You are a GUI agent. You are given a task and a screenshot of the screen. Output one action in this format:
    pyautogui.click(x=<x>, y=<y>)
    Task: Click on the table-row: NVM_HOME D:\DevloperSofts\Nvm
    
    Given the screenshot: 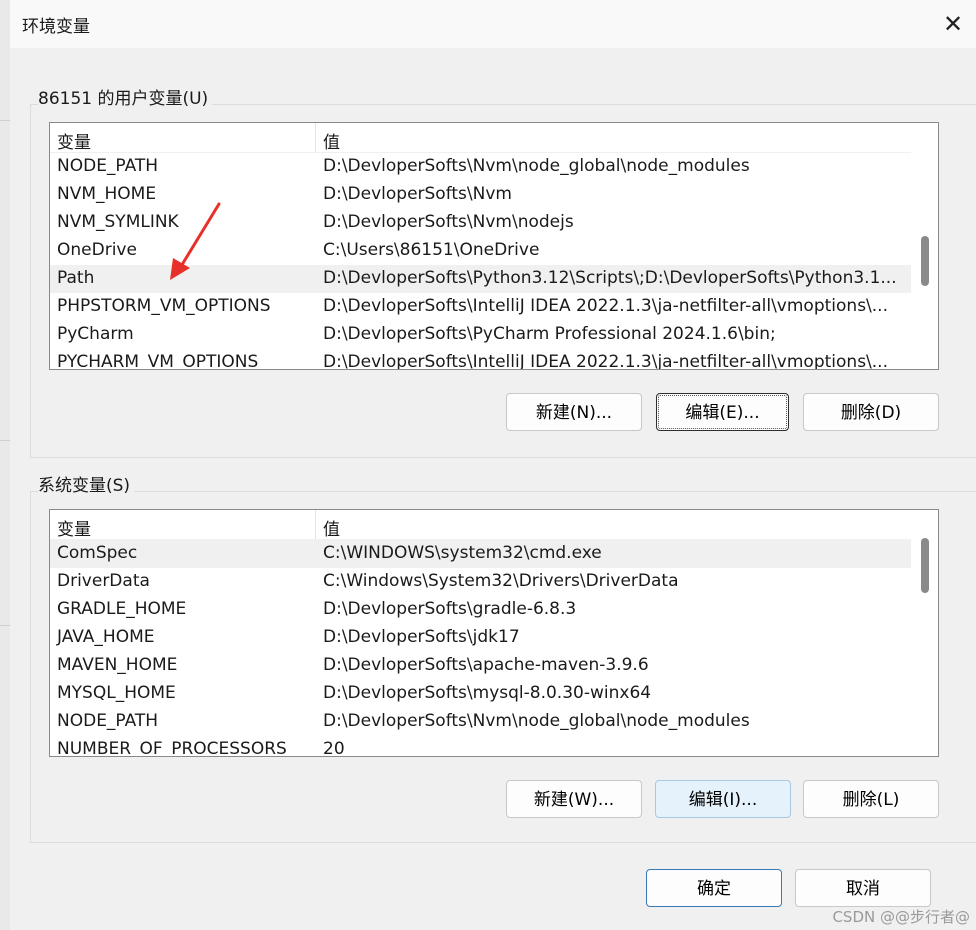 What is the action you would take?
    pyautogui.click(x=494, y=195)
    